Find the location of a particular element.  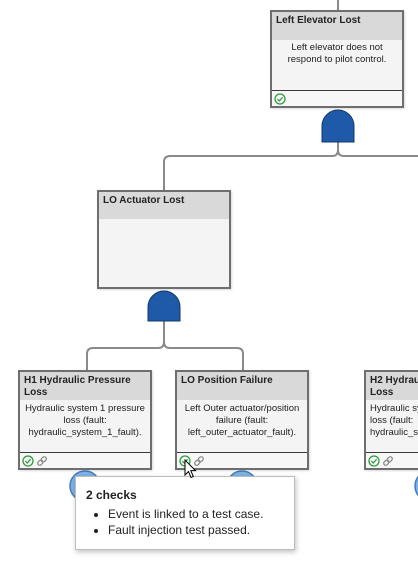

tooltip-check-item: Event is linked to a test case. is located at coordinates (185, 514).